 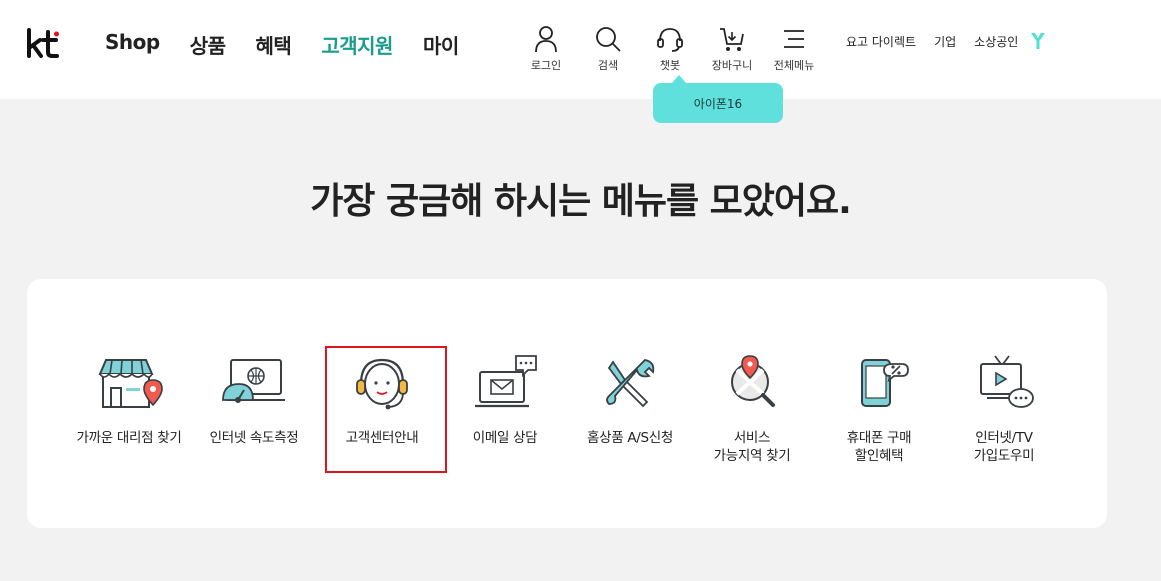 I want to click on menu-label: 고객센터안내, so click(x=382, y=438).